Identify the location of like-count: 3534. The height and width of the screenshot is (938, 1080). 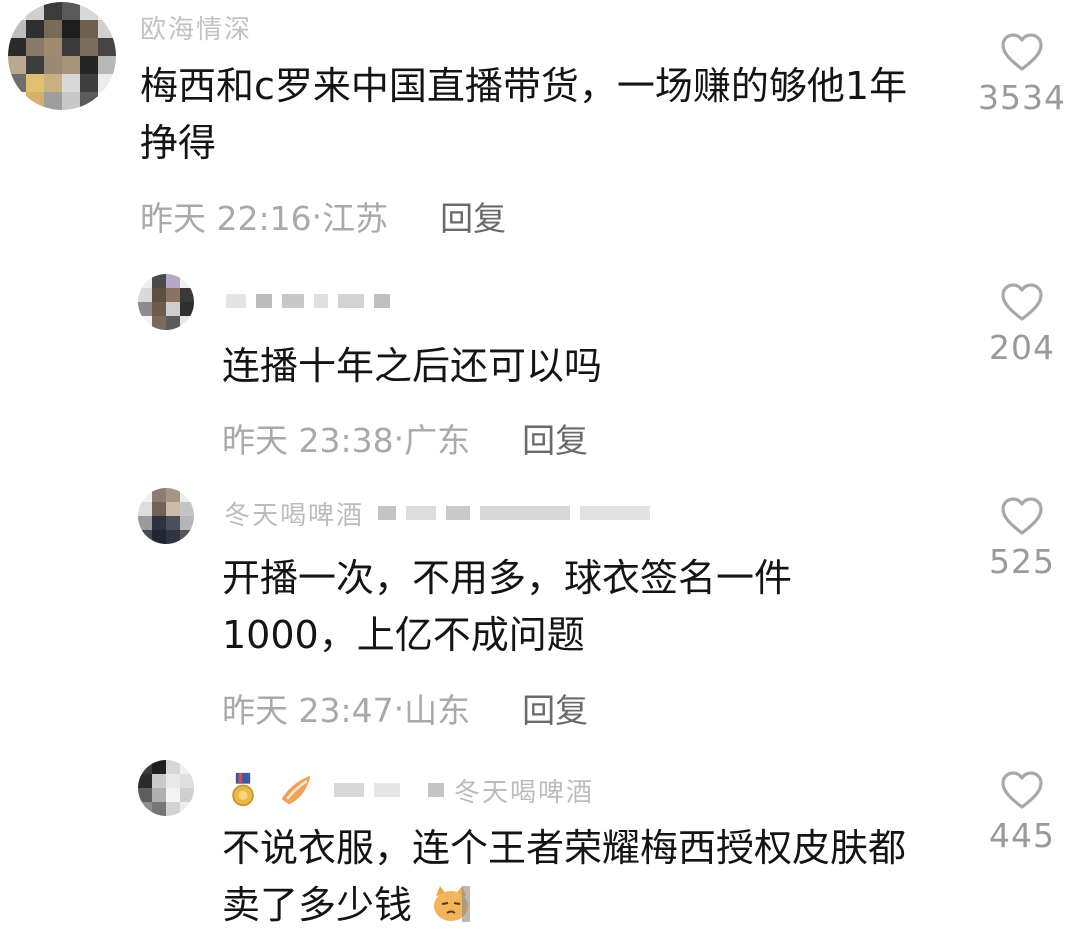
(1022, 97).